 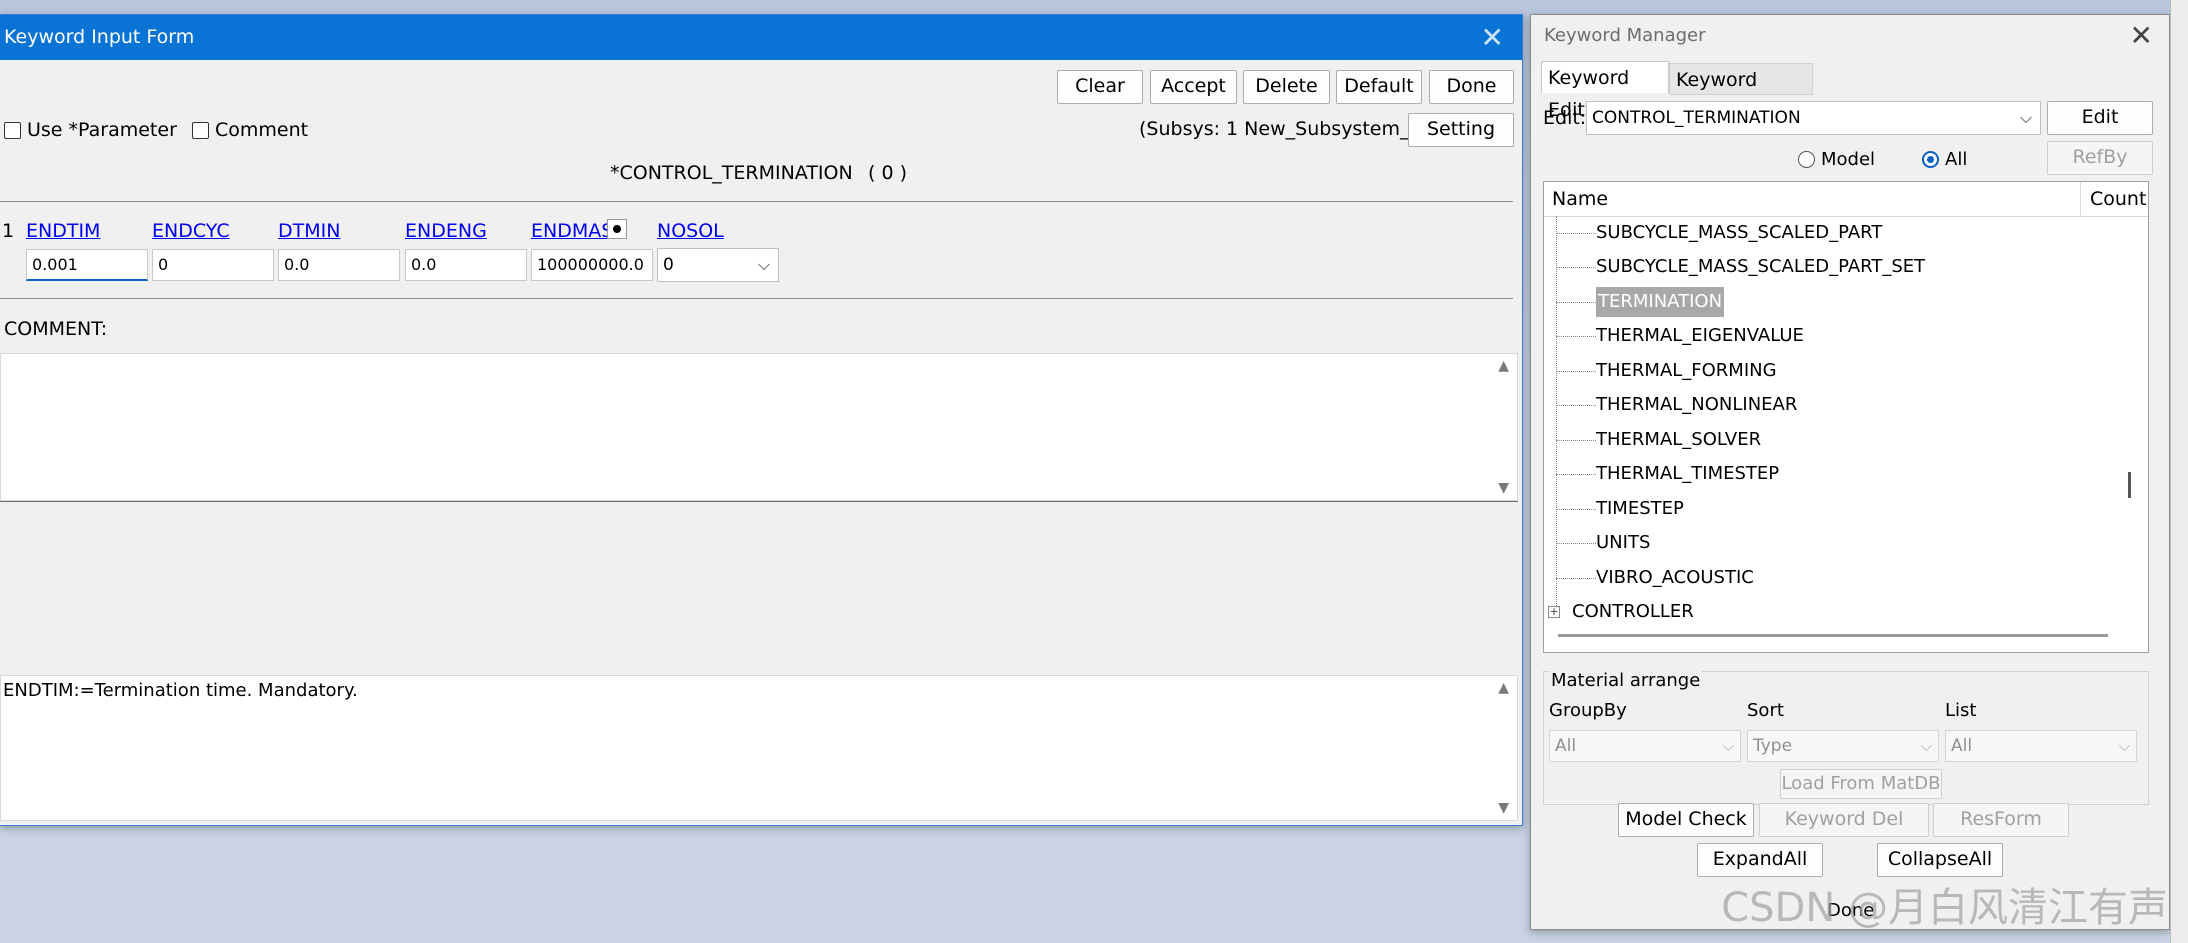 I want to click on field-label-endmas: ENDMAS, so click(x=572, y=231).